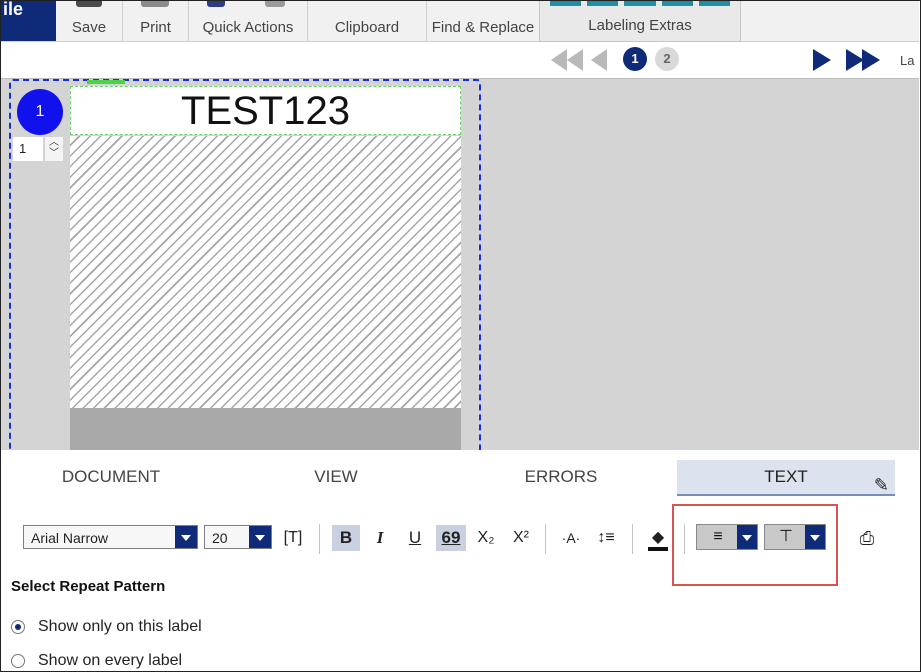 Image resolution: width=921 pixels, height=672 pixels. I want to click on character-spacing-icon: ·A·, so click(571, 538).